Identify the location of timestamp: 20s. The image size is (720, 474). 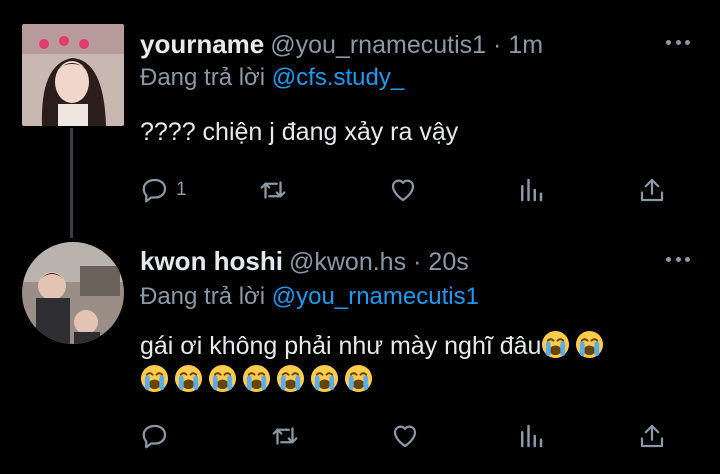
(448, 262).